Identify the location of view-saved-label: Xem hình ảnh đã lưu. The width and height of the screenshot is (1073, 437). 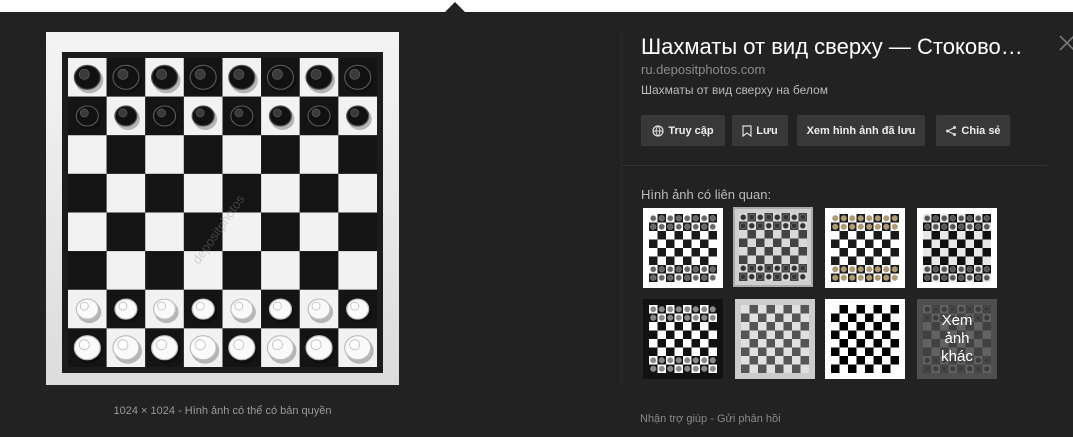
(861, 130).